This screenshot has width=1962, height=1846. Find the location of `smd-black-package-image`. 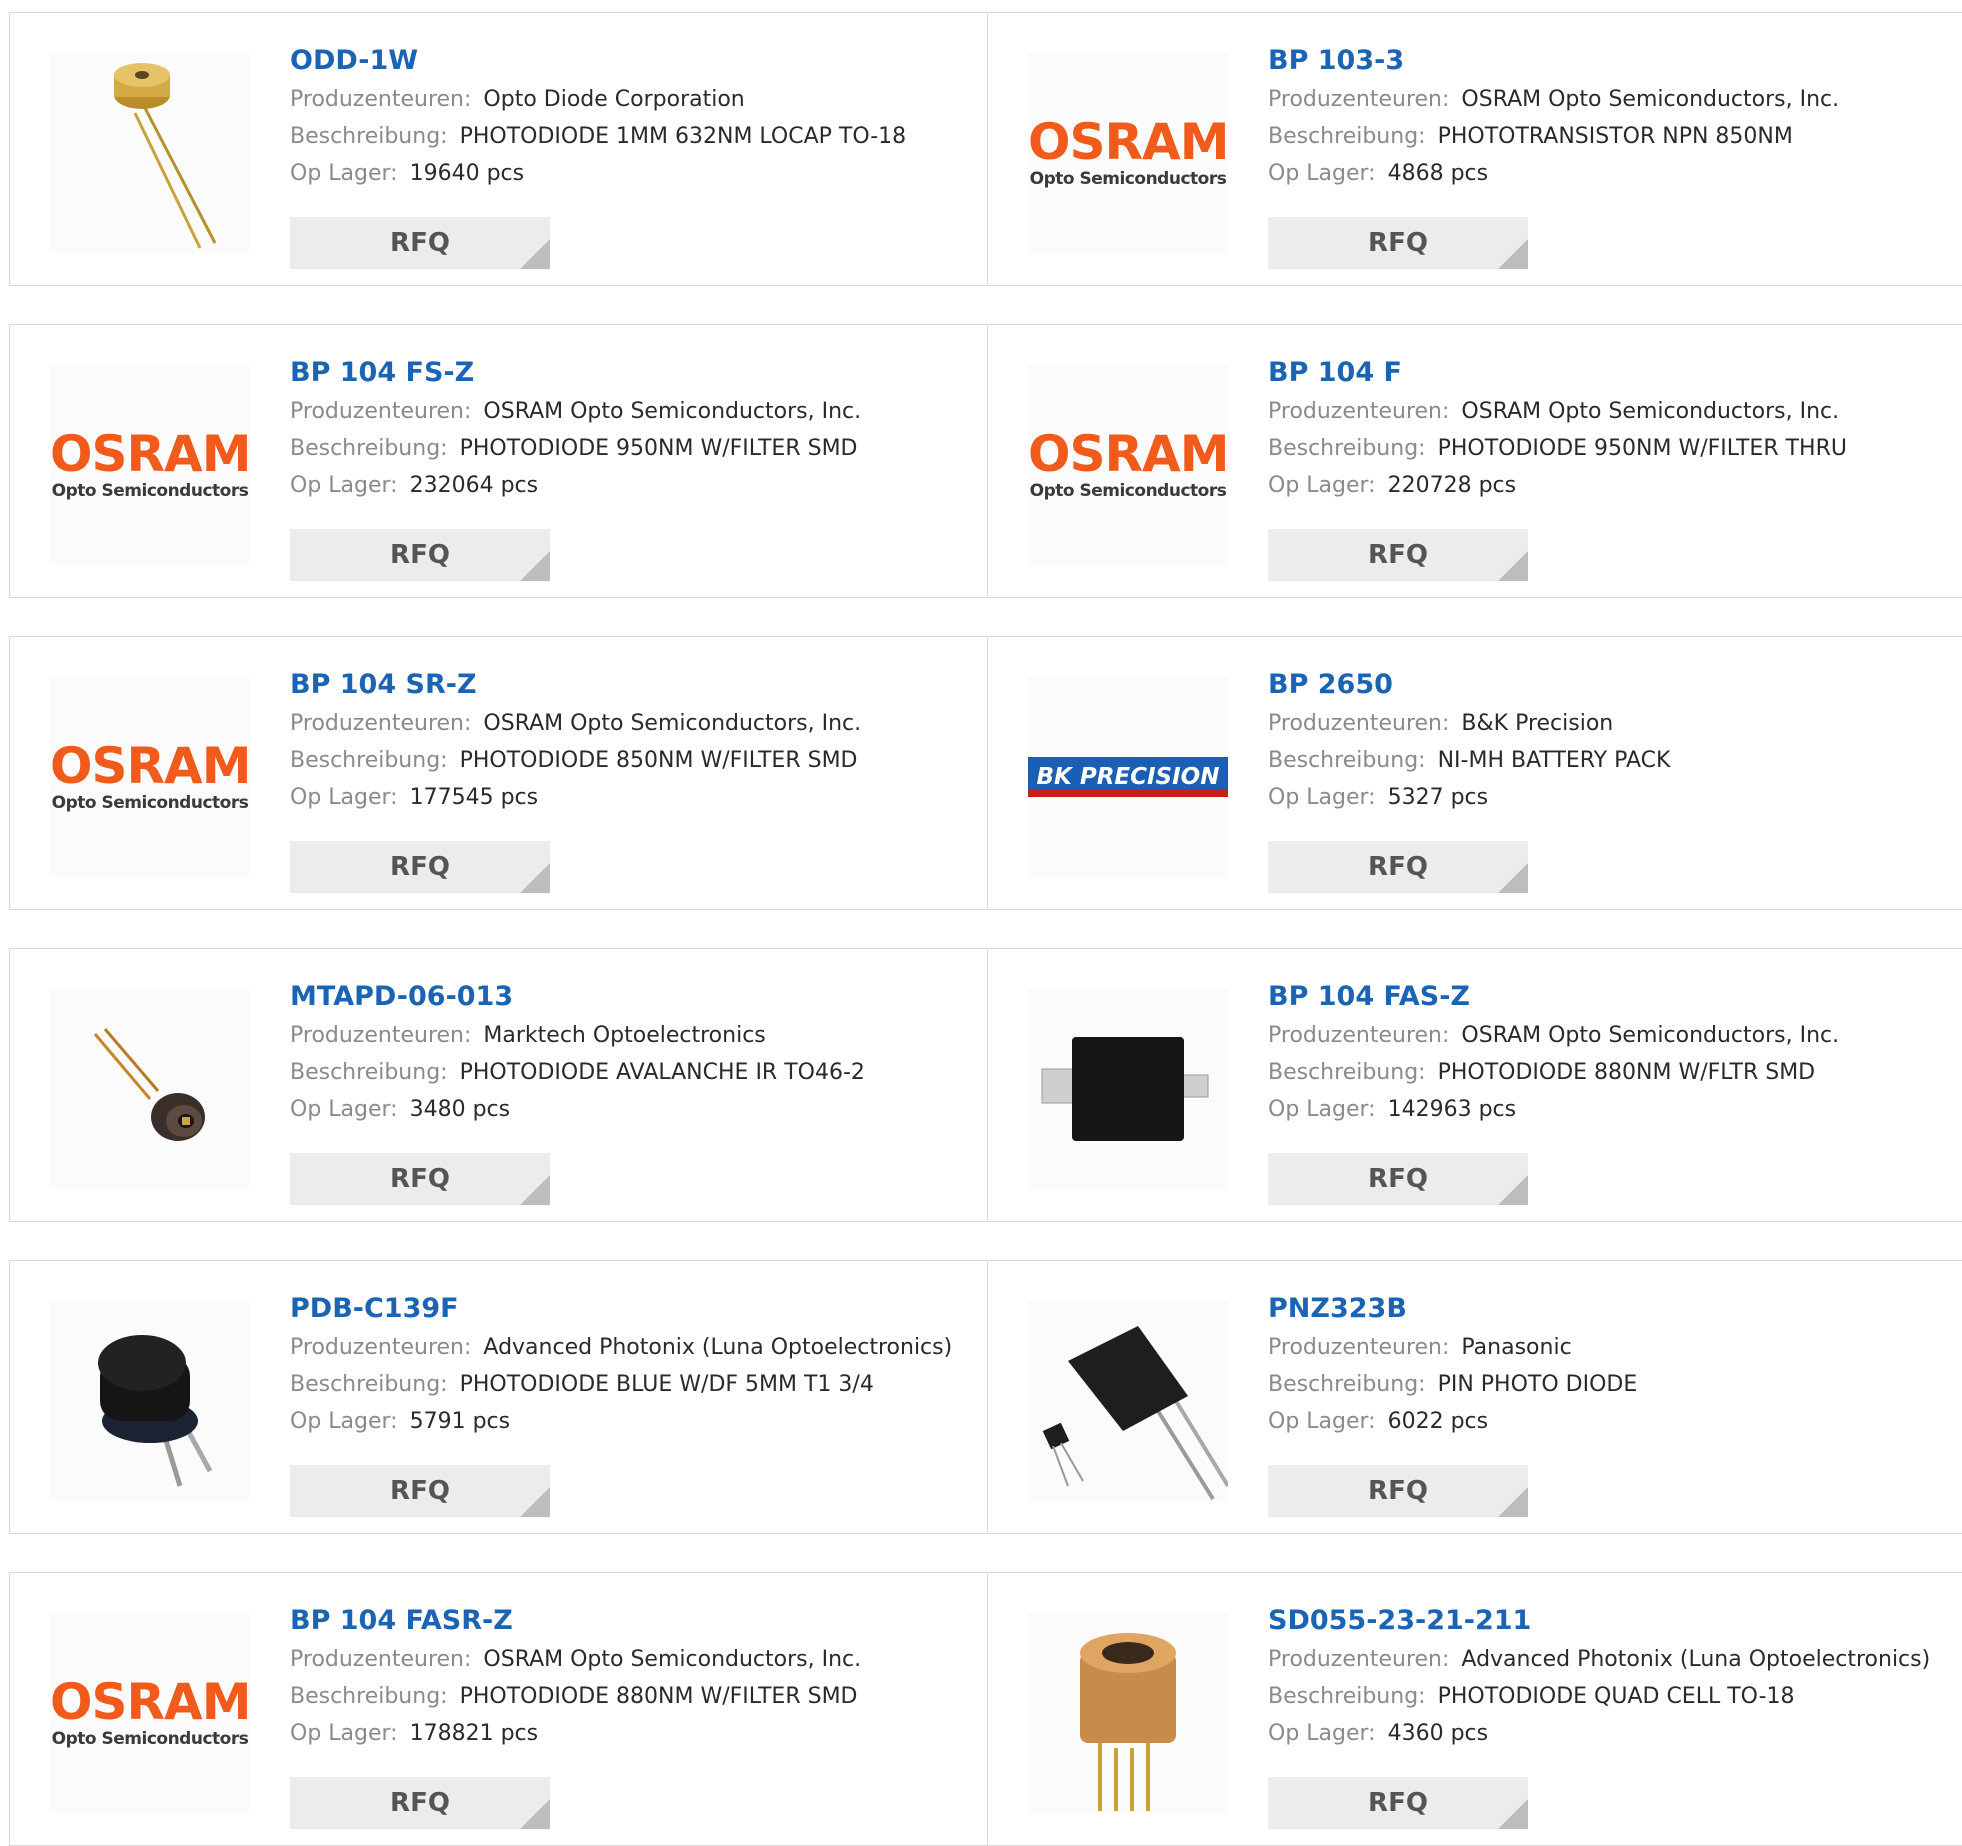

smd-black-package-image is located at coordinates (1125, 1089).